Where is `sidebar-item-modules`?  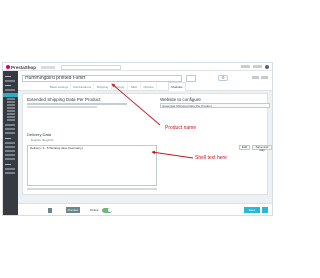 sidebar-item-modules is located at coordinates (10, 143).